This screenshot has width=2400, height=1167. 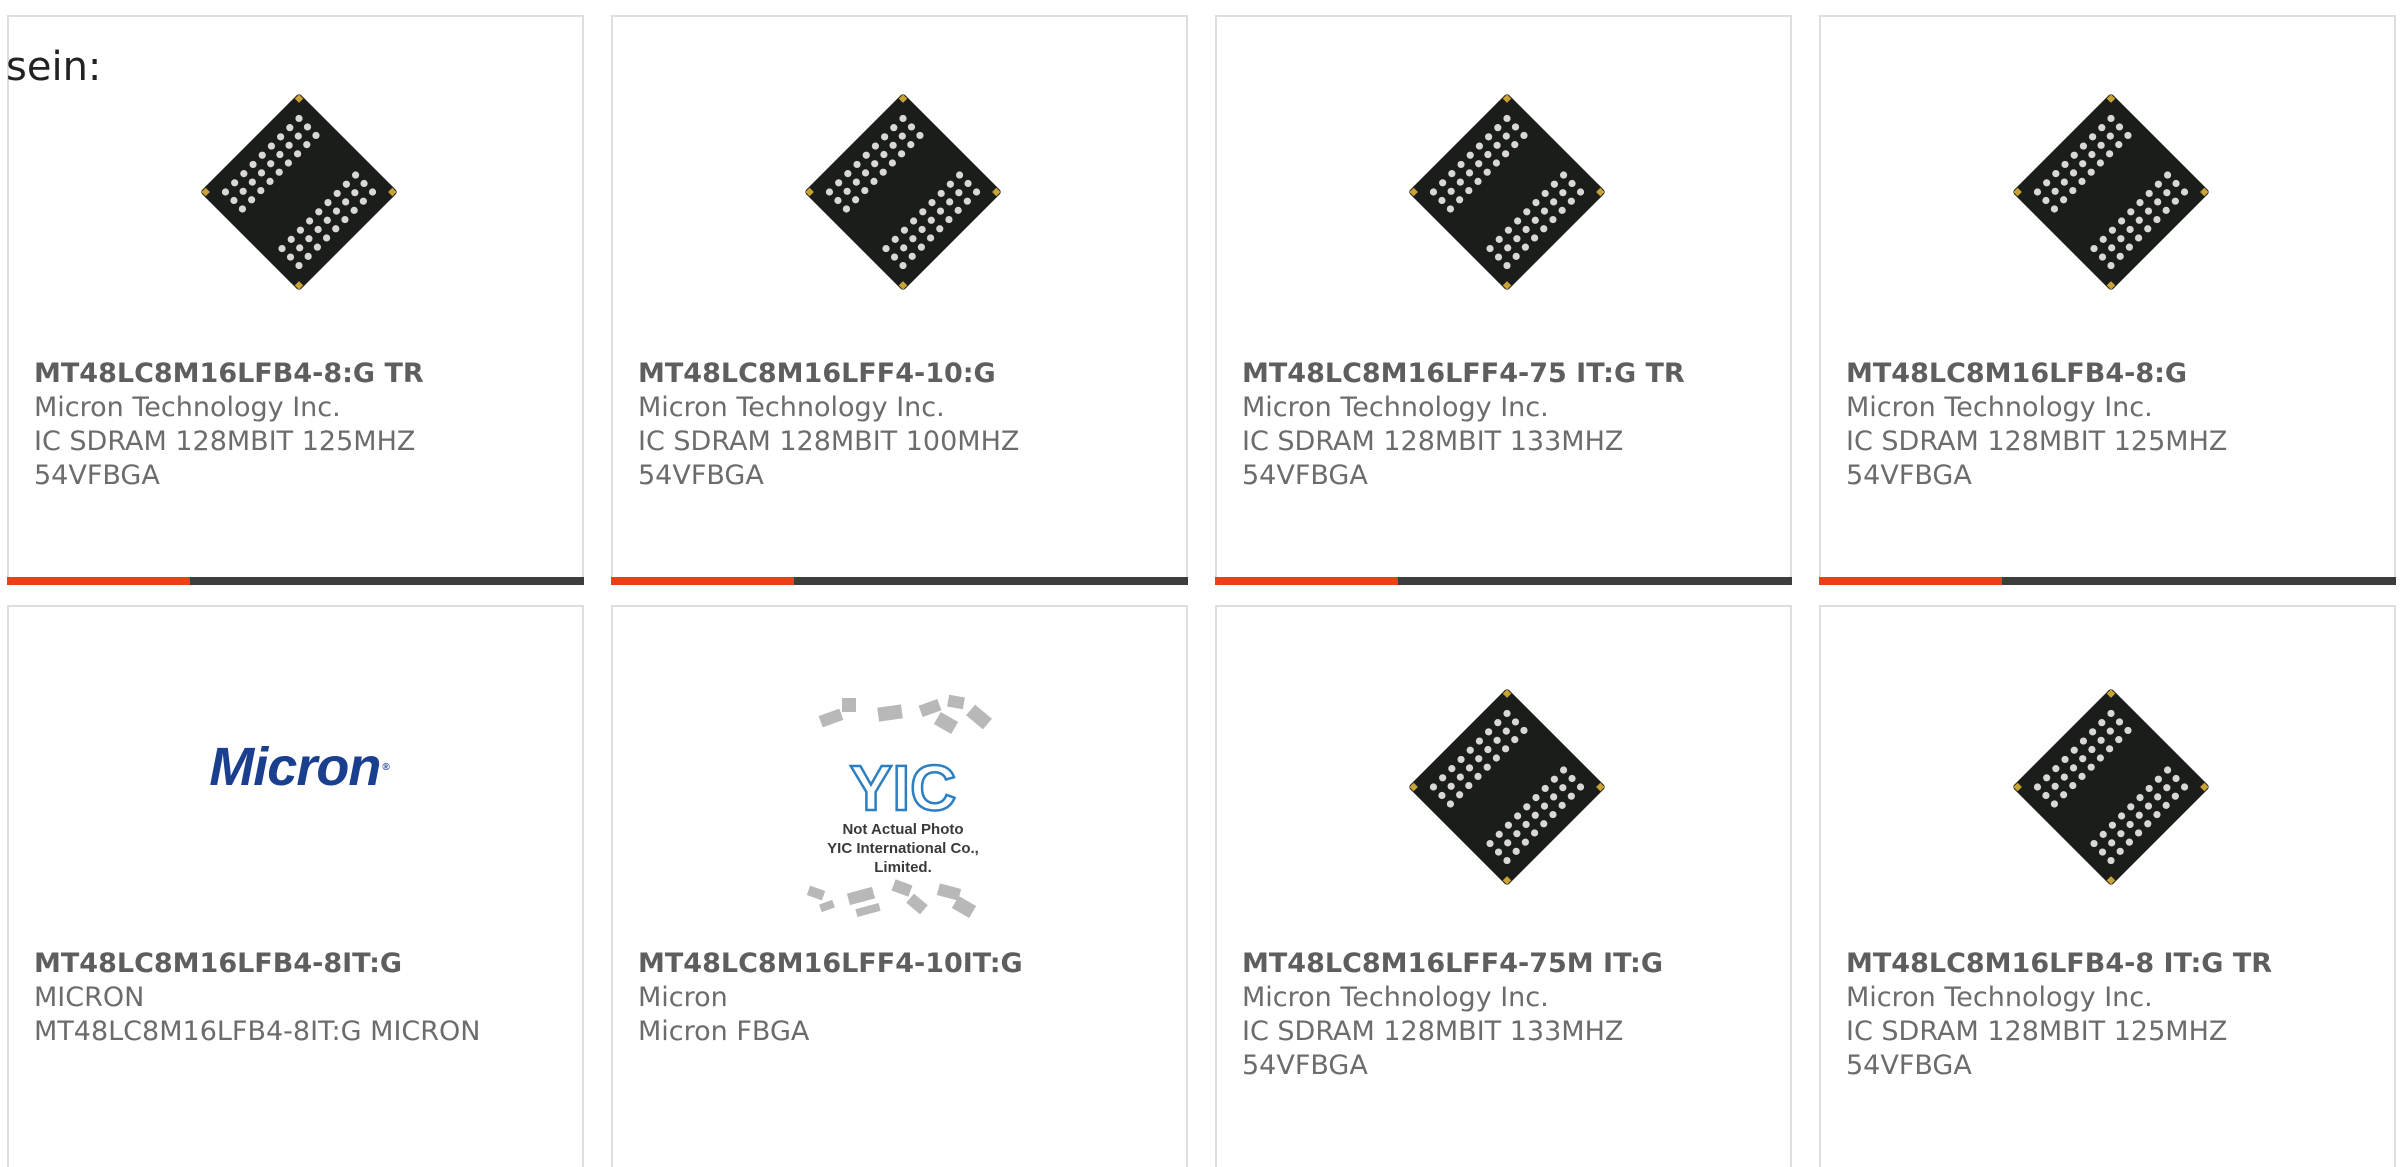 I want to click on yic-logo-text: YIC, so click(x=903, y=788).